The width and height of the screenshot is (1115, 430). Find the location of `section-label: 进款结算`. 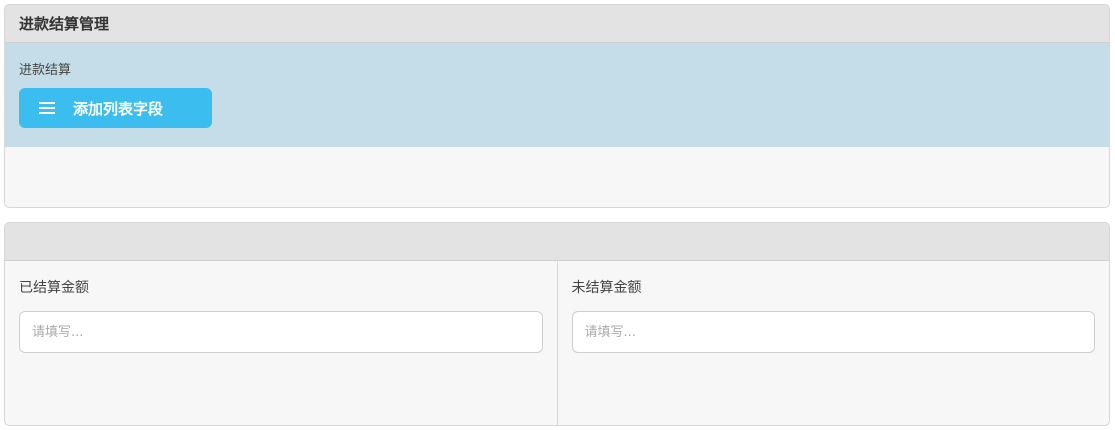

section-label: 进款结算 is located at coordinates (45, 70).